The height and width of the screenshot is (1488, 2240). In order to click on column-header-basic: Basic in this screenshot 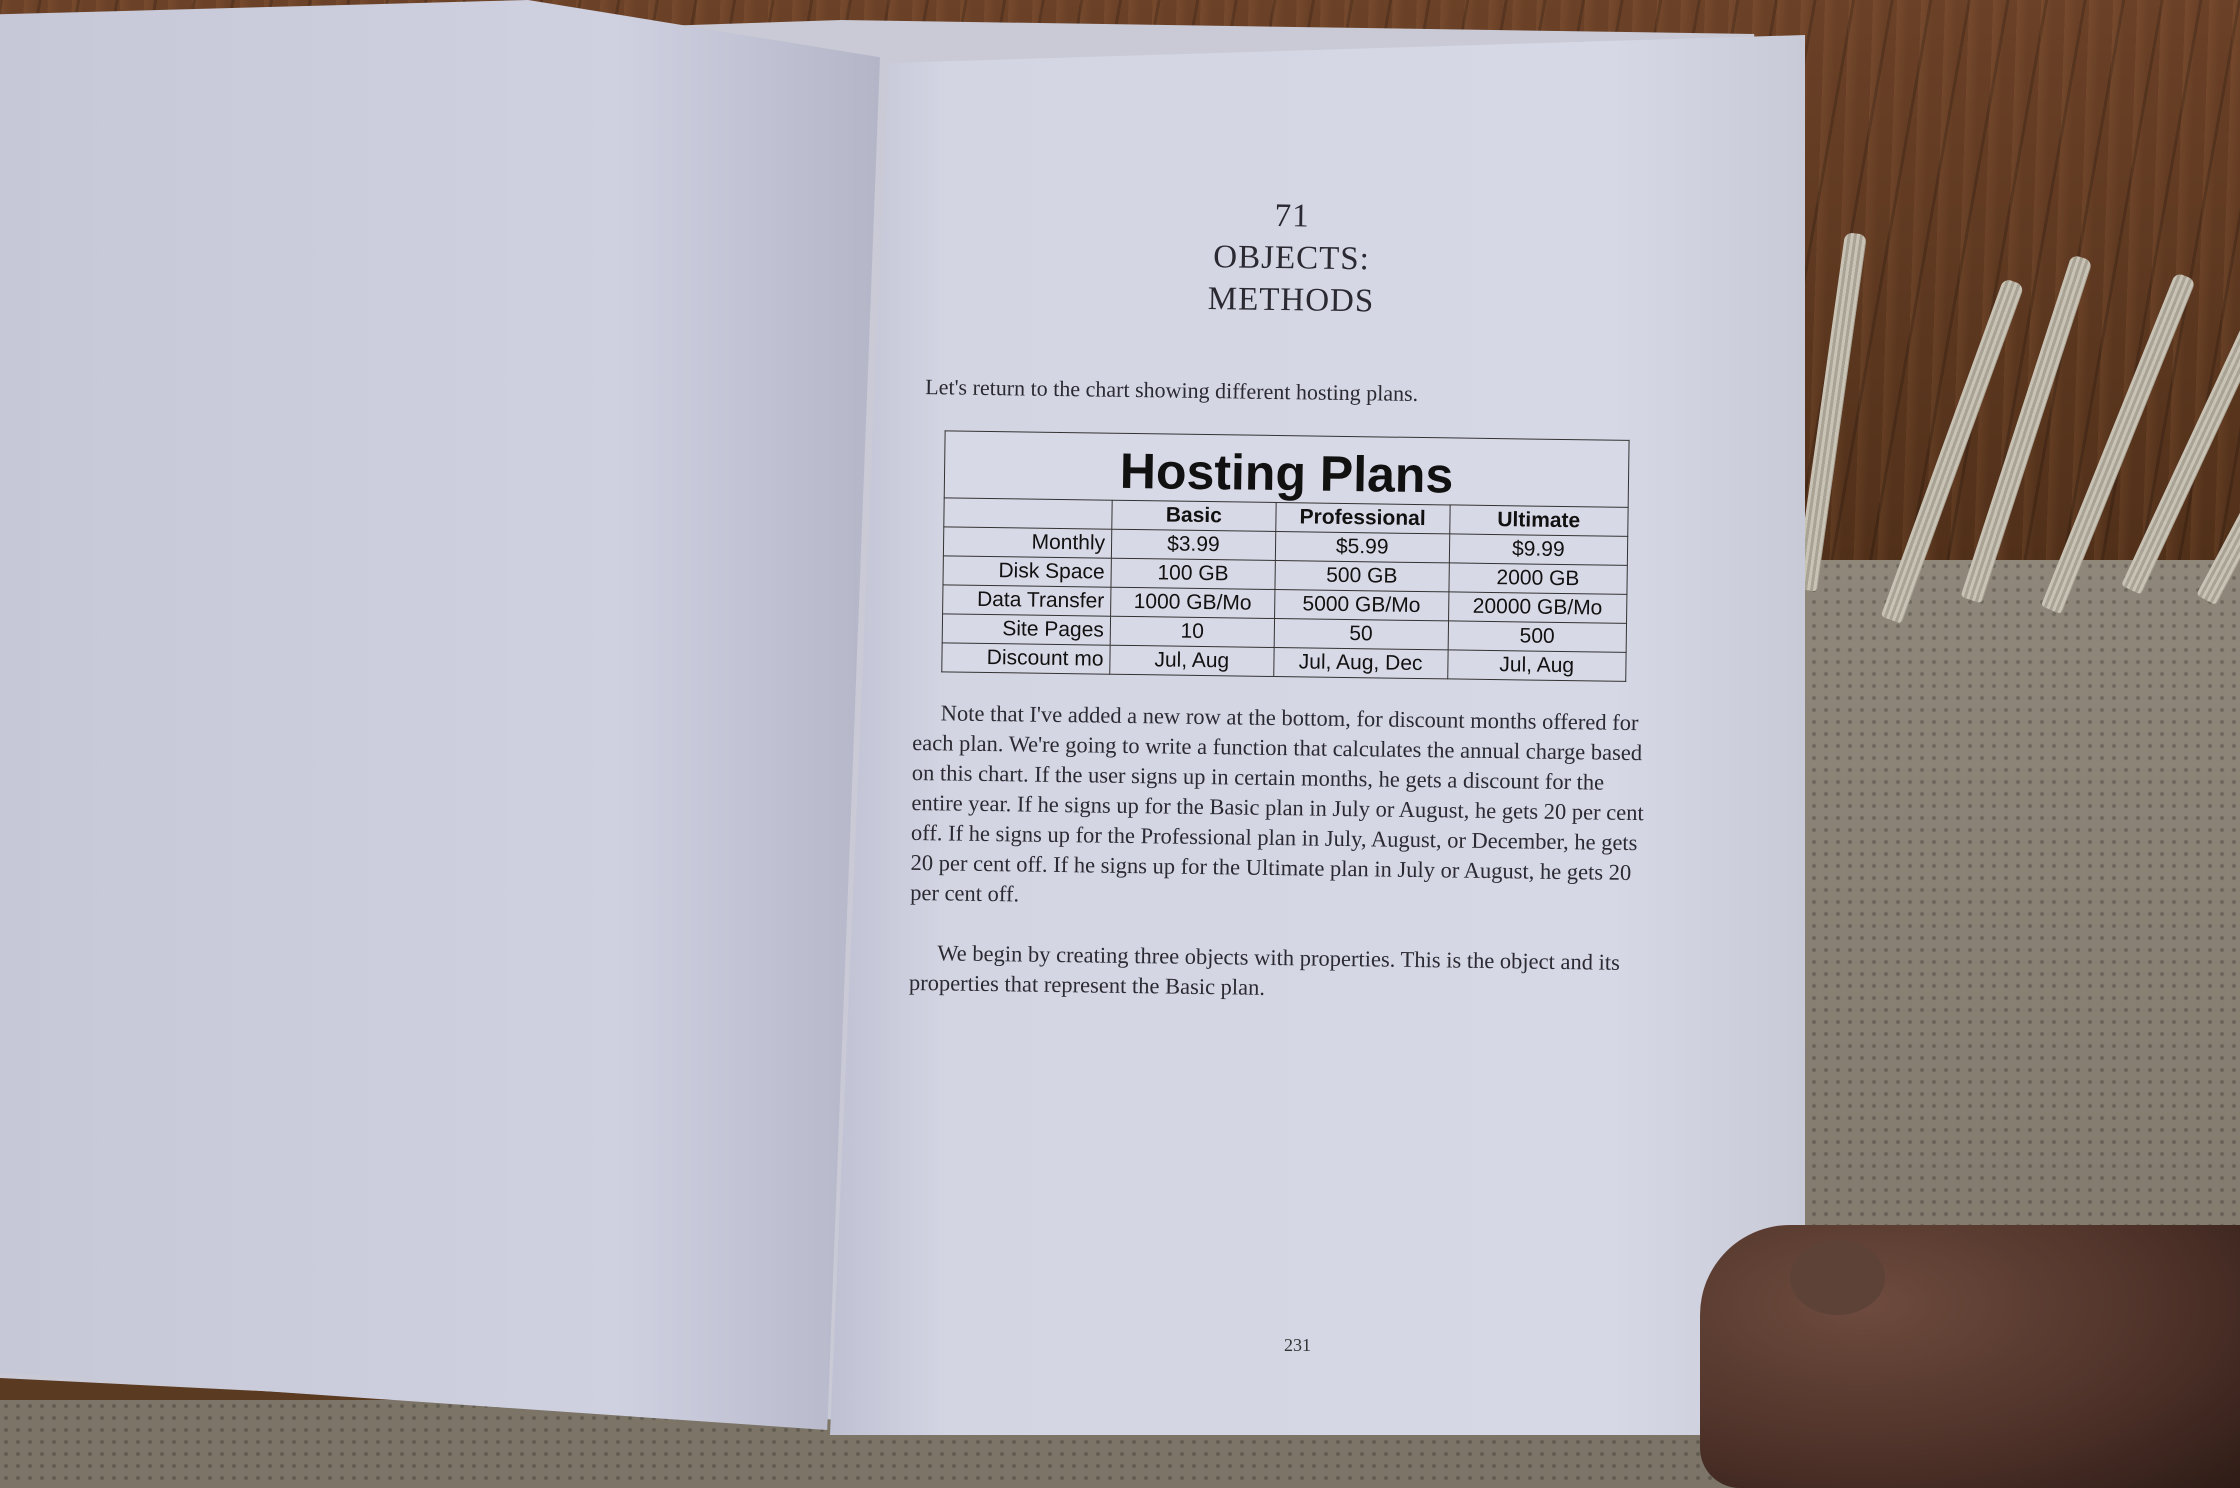, I will do `click(1193, 516)`.